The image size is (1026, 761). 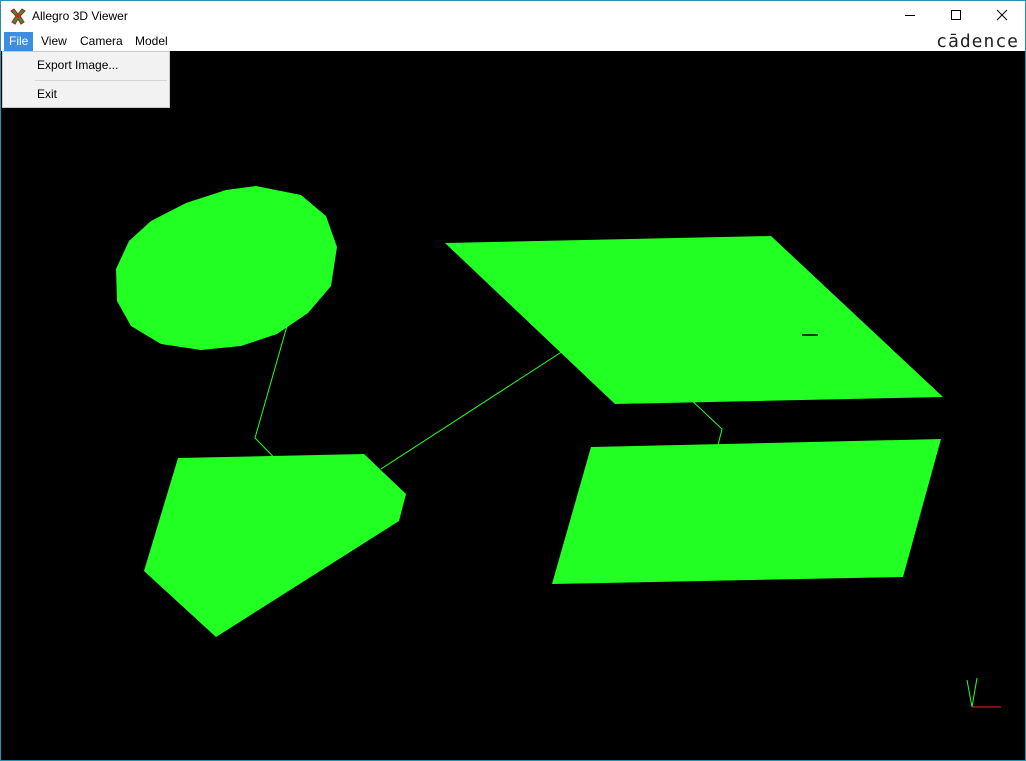 I want to click on menu-view: View, so click(x=54, y=41).